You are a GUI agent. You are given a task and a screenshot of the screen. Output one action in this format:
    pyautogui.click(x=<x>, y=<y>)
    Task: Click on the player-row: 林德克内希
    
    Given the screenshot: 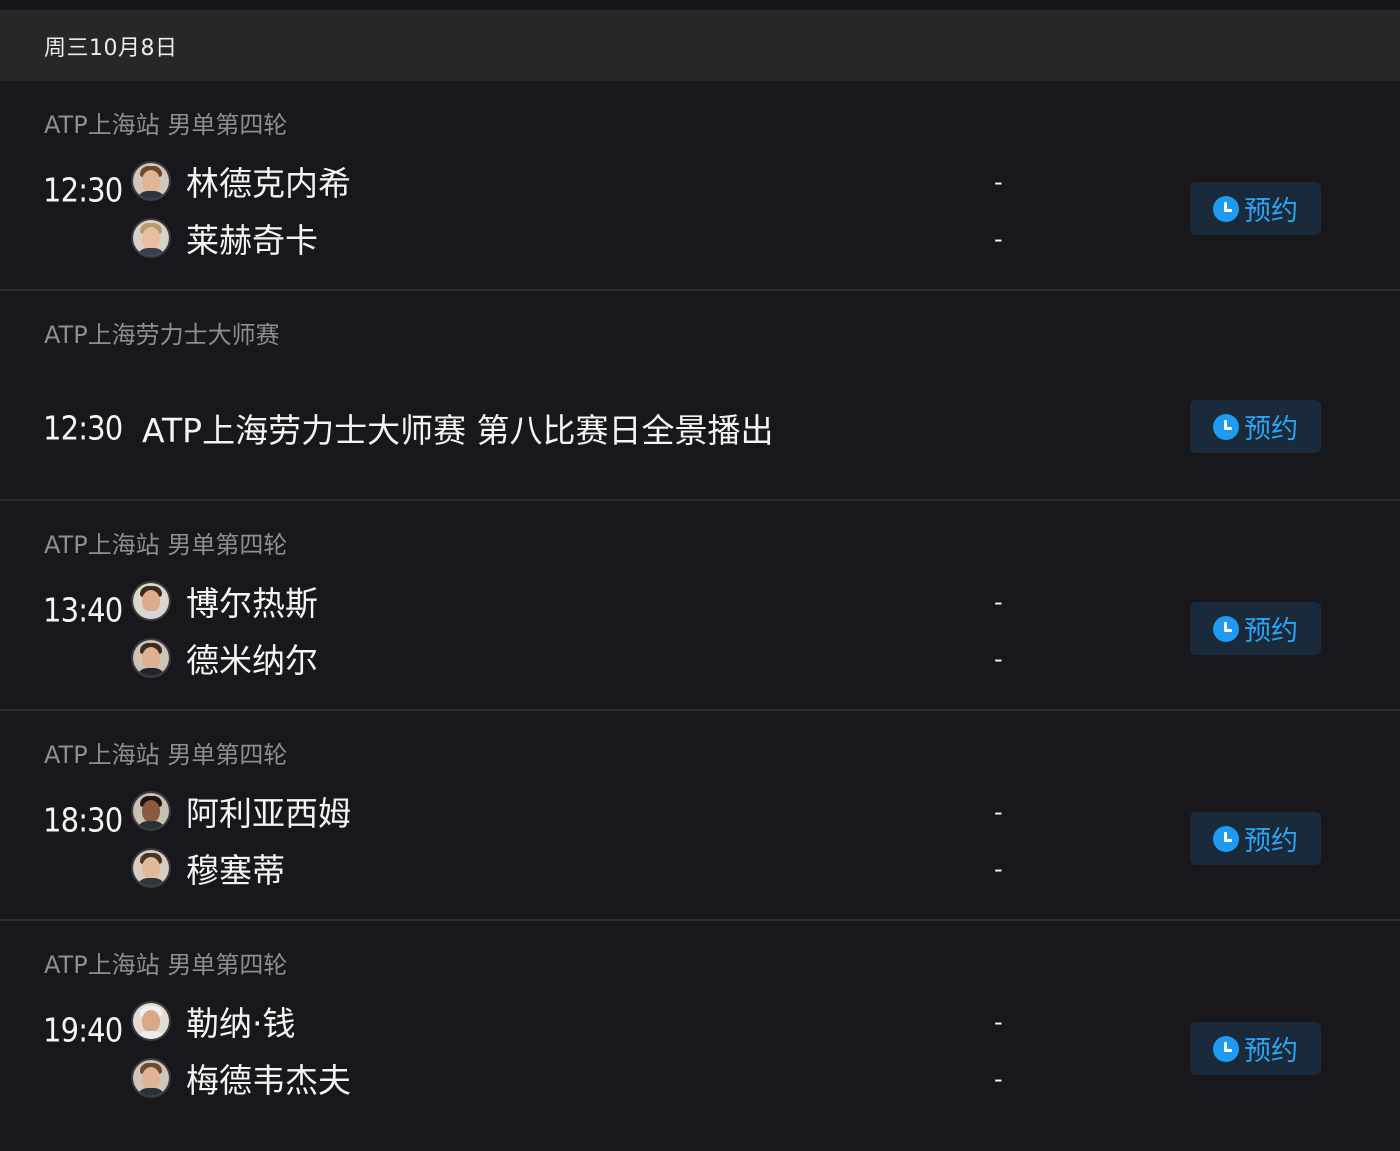 What is the action you would take?
    pyautogui.click(x=241, y=181)
    